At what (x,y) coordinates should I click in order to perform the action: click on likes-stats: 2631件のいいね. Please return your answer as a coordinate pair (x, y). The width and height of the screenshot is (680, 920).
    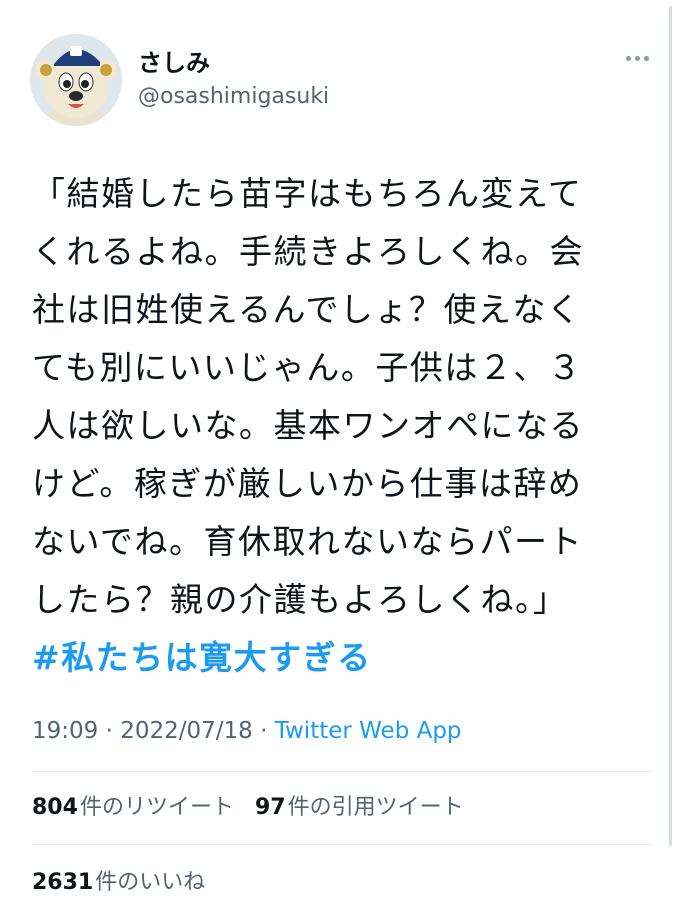
    Looking at the image, I should click on (125, 883).